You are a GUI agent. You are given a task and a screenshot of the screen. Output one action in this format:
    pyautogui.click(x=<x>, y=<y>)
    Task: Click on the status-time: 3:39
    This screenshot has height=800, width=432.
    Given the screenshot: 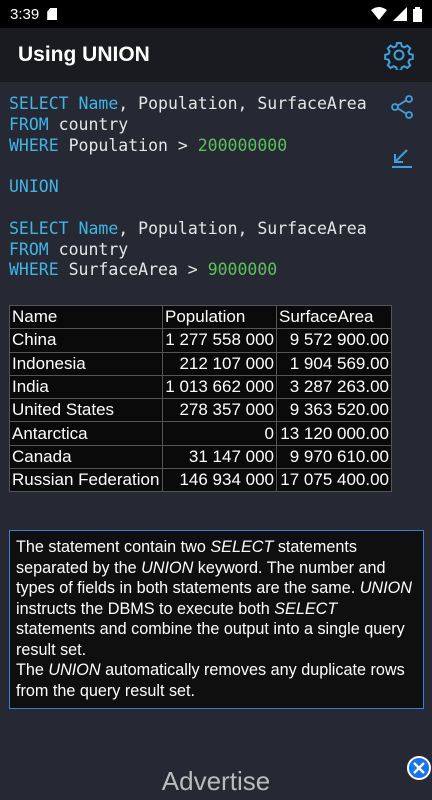 What is the action you would take?
    pyautogui.click(x=25, y=14)
    